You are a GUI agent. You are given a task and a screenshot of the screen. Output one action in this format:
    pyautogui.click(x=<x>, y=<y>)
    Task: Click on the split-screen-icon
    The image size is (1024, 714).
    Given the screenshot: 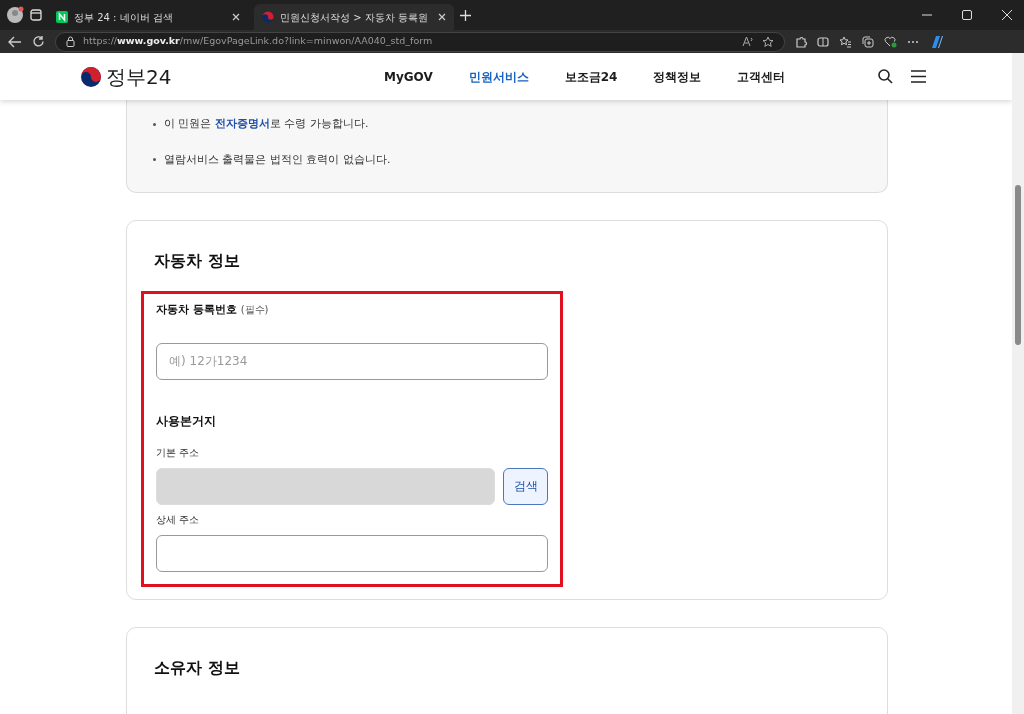 What is the action you would take?
    pyautogui.click(x=823, y=41)
    